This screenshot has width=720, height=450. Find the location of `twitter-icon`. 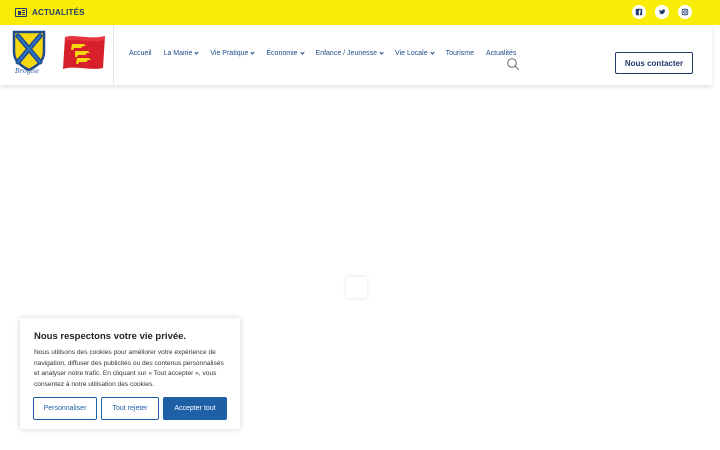

twitter-icon is located at coordinates (662, 12).